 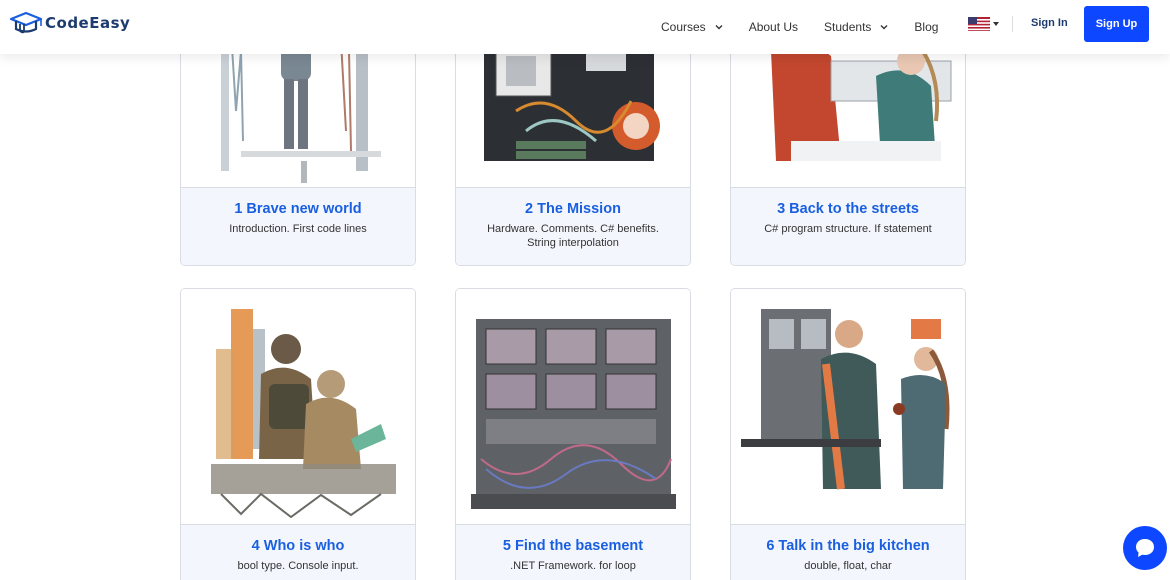 What do you see at coordinates (1049, 23) in the screenshot?
I see `sign-in-link: Sign In` at bounding box center [1049, 23].